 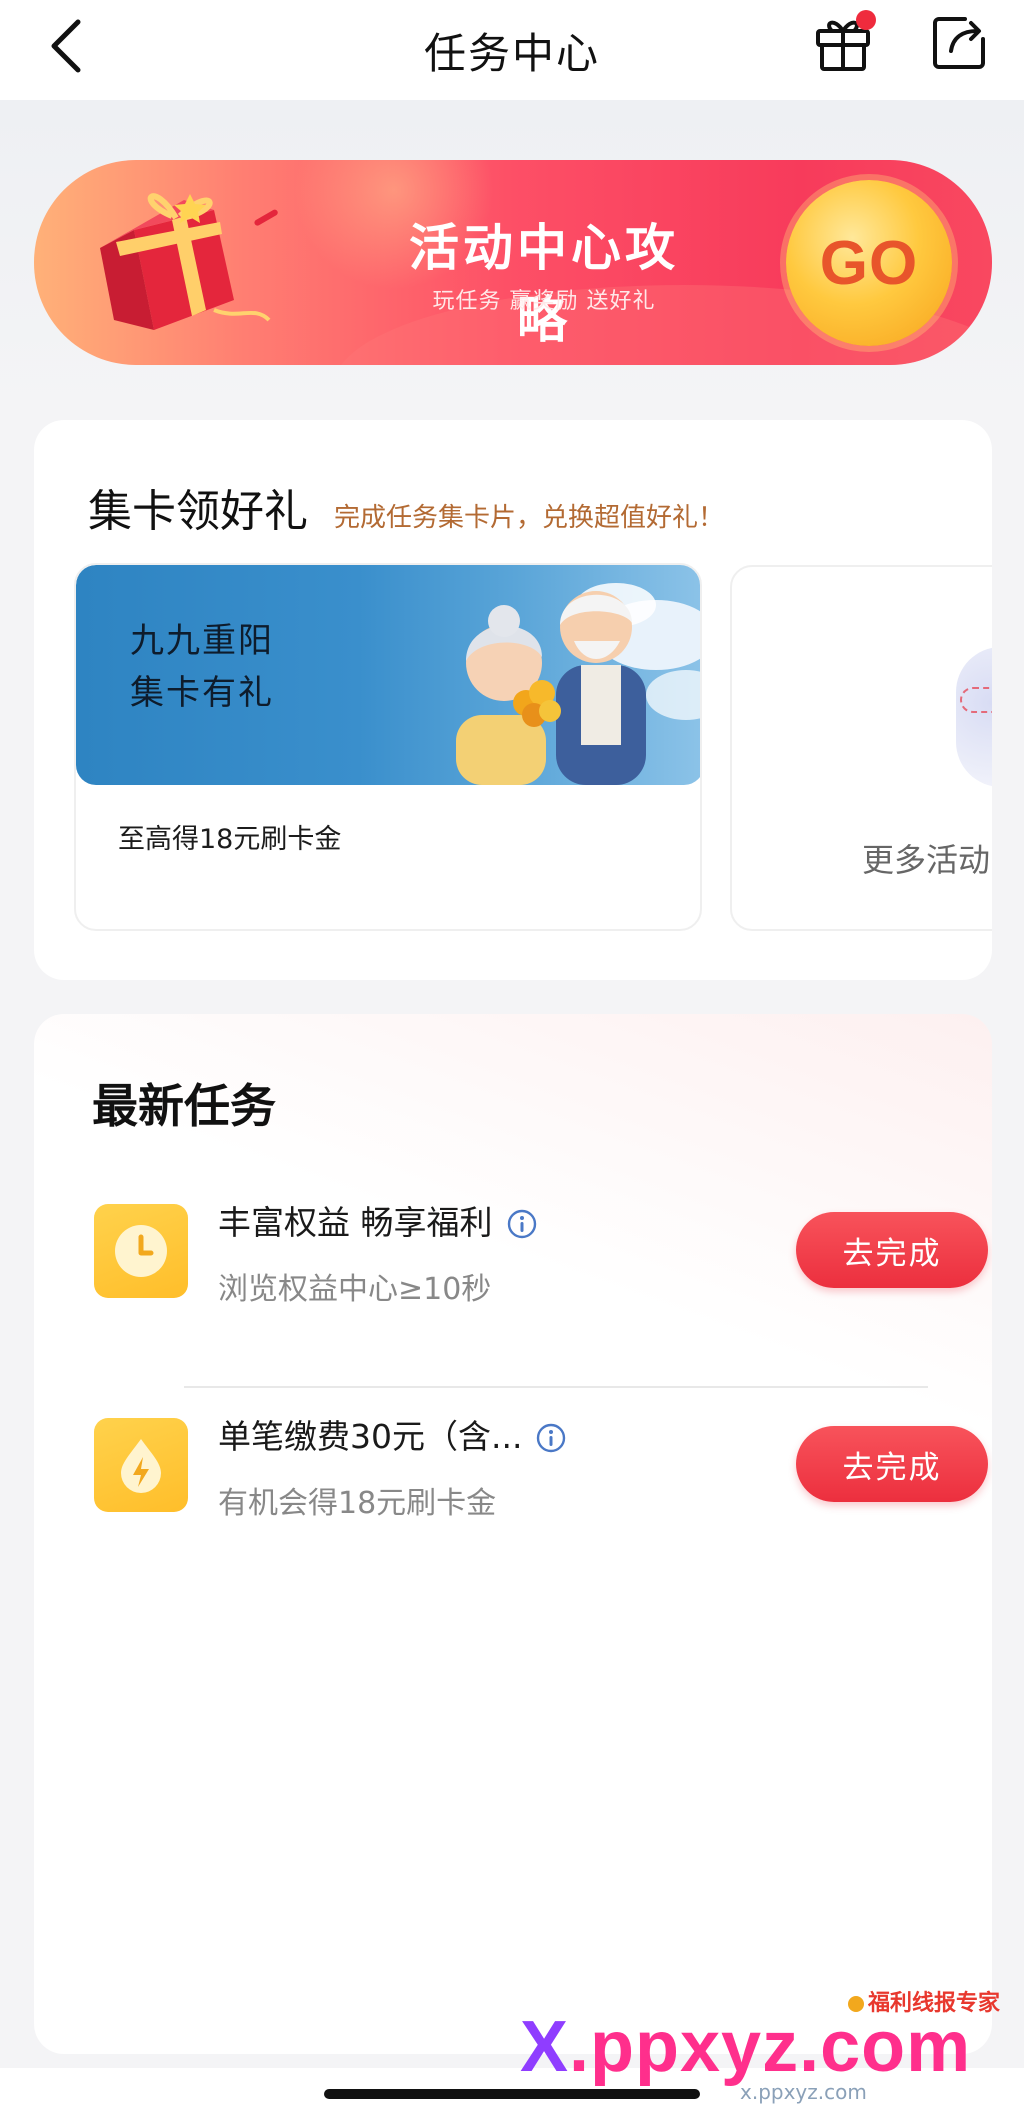 What do you see at coordinates (541, 1273) in the screenshot?
I see `task-row: 丰富权益 畅享福利 浏览权益中心≥10秒 去完成` at bounding box center [541, 1273].